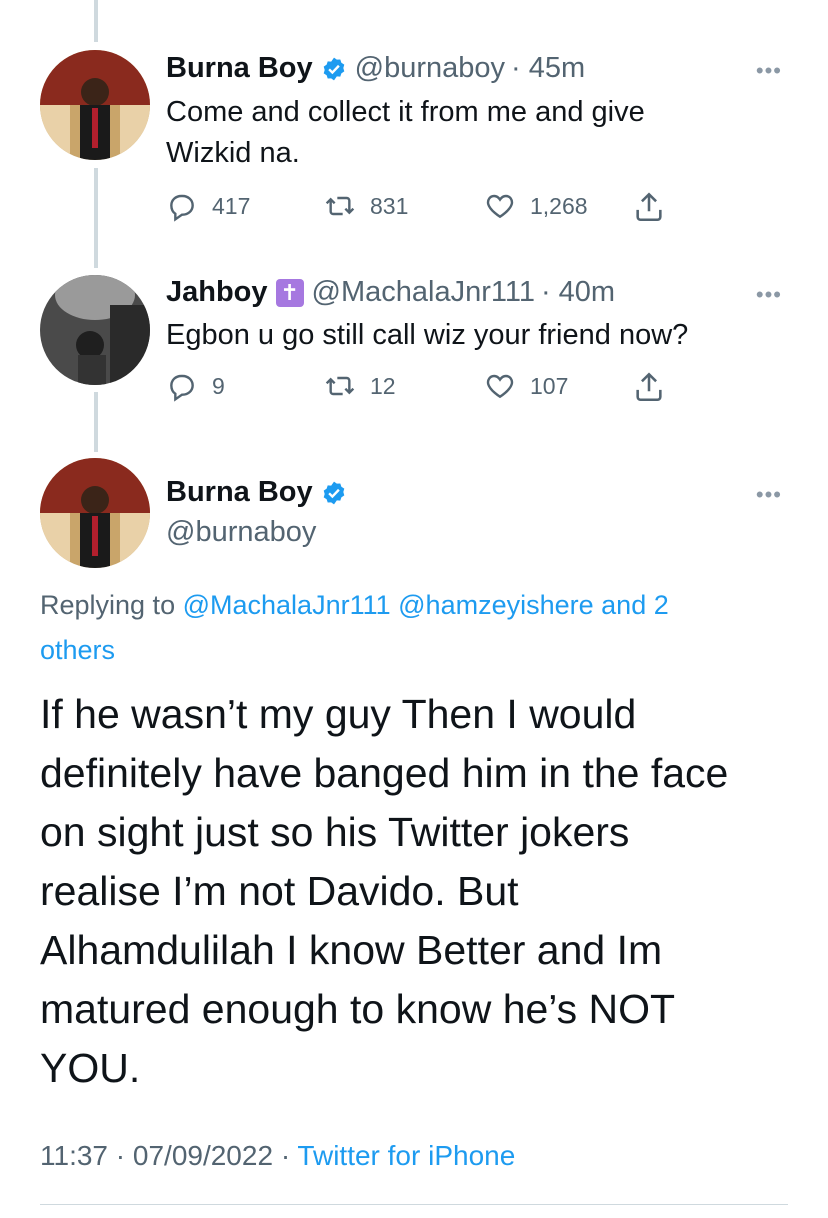 This screenshot has height=1218, width=828. Describe the element at coordinates (239, 492) in the screenshot. I see `main-name: Burna Boy` at that location.